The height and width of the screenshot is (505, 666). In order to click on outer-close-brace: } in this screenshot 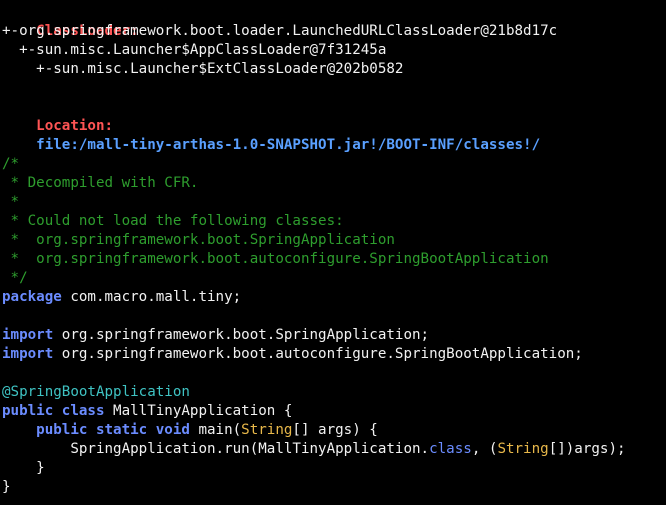, I will do `click(6, 487)`.